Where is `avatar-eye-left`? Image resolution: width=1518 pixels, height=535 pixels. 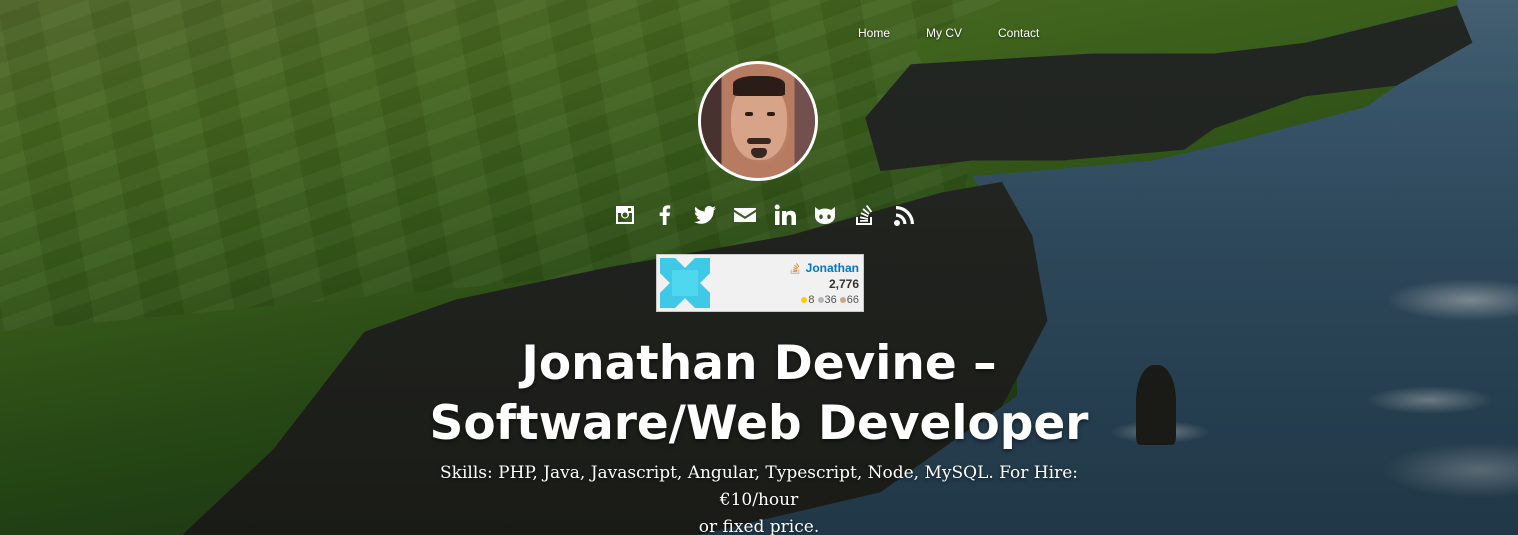
avatar-eye-left is located at coordinates (749, 114).